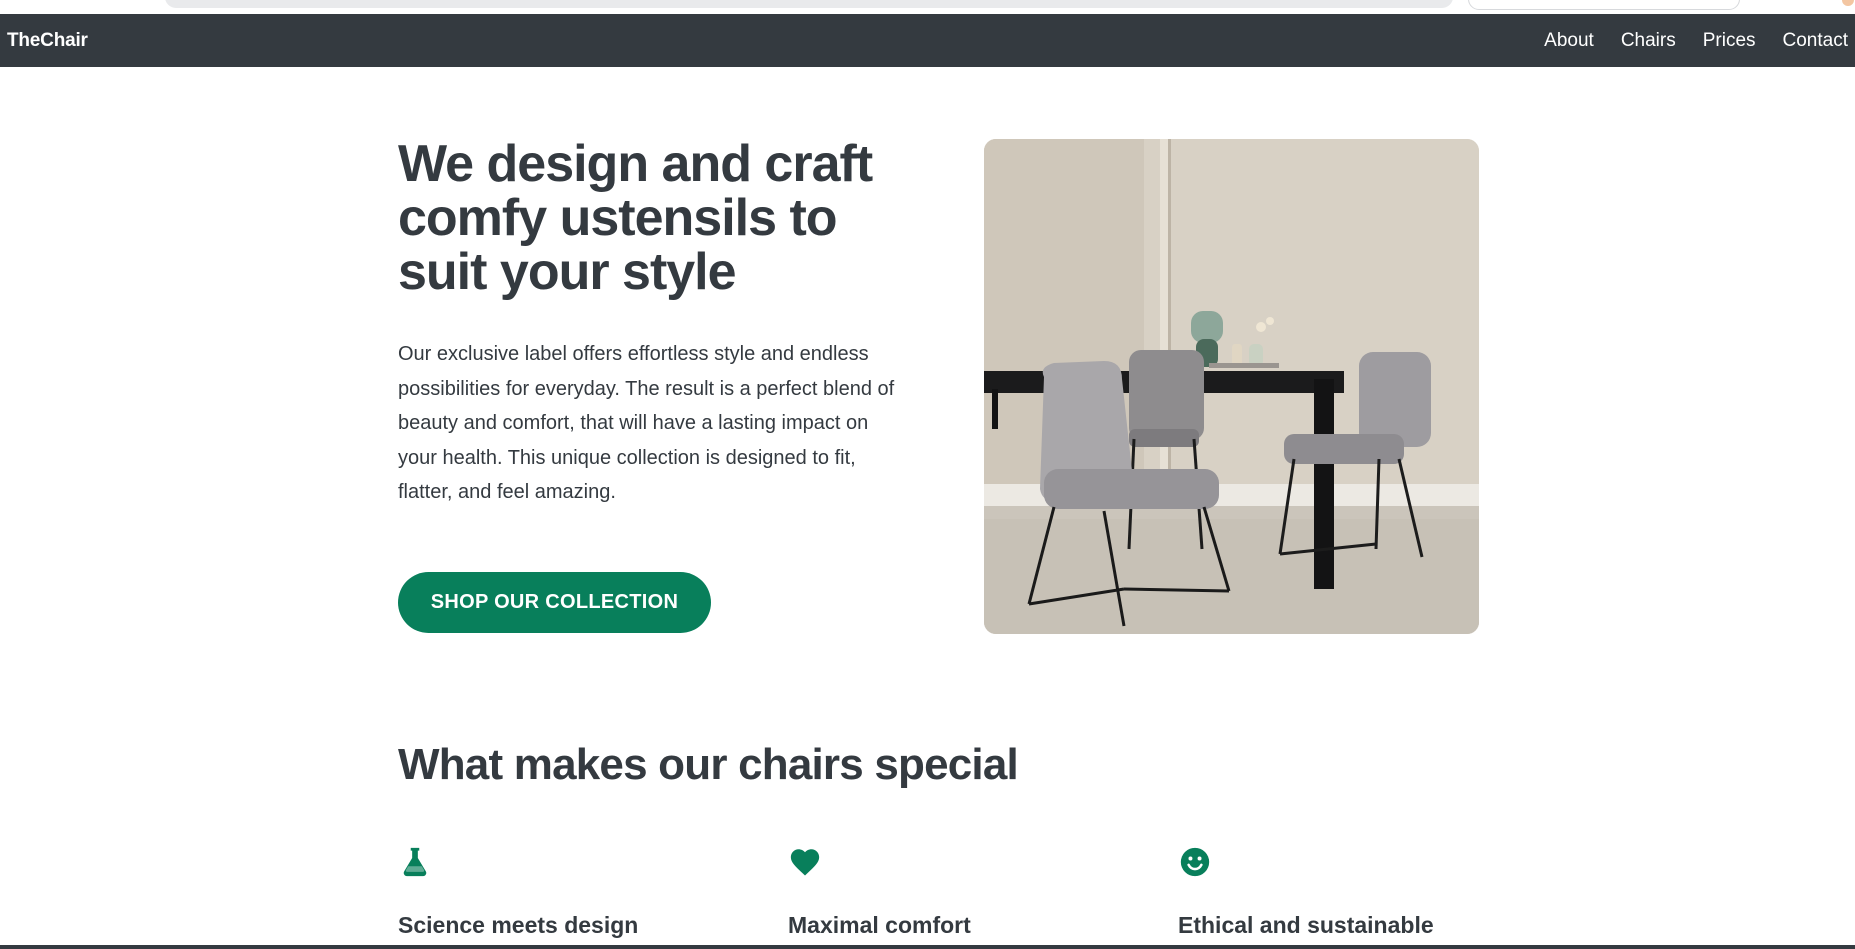 The width and height of the screenshot is (1855, 949). Describe the element at coordinates (1306, 925) in the screenshot. I see `feature-title-ethical: Ethical and sustainable` at that location.